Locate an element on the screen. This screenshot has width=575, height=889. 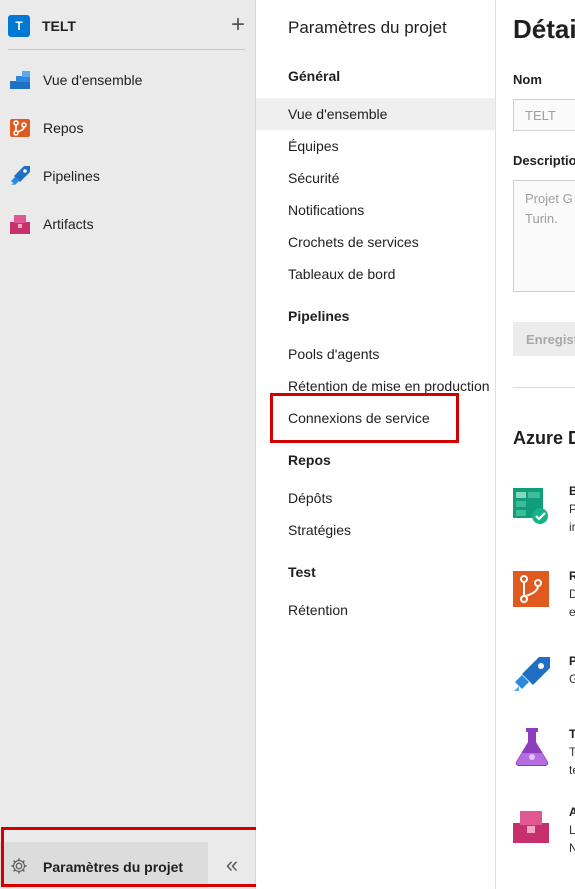
settings-item-label: Stratégies is located at coordinates (320, 530).